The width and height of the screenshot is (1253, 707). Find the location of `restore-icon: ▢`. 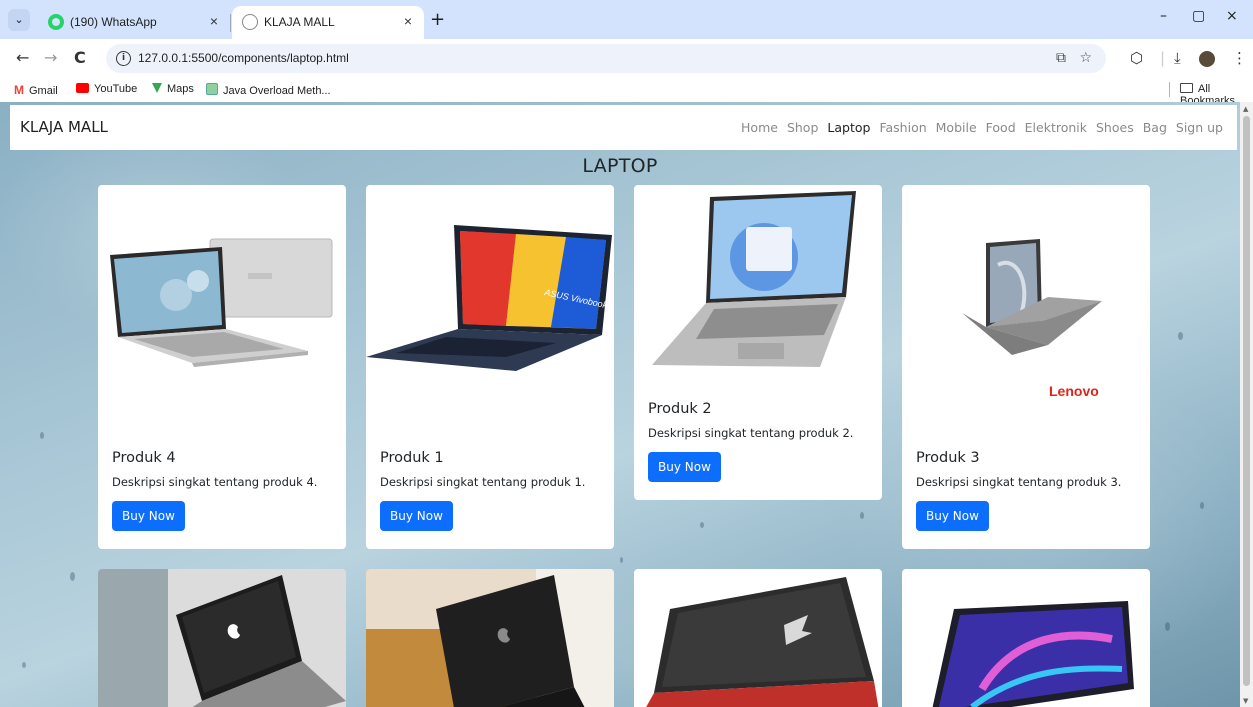

restore-icon: ▢ is located at coordinates (1198, 16).